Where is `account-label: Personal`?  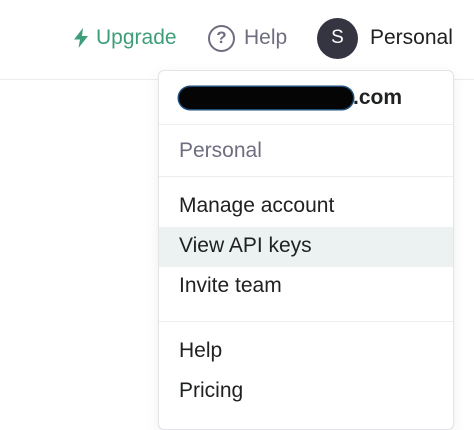
account-label: Personal is located at coordinates (411, 37).